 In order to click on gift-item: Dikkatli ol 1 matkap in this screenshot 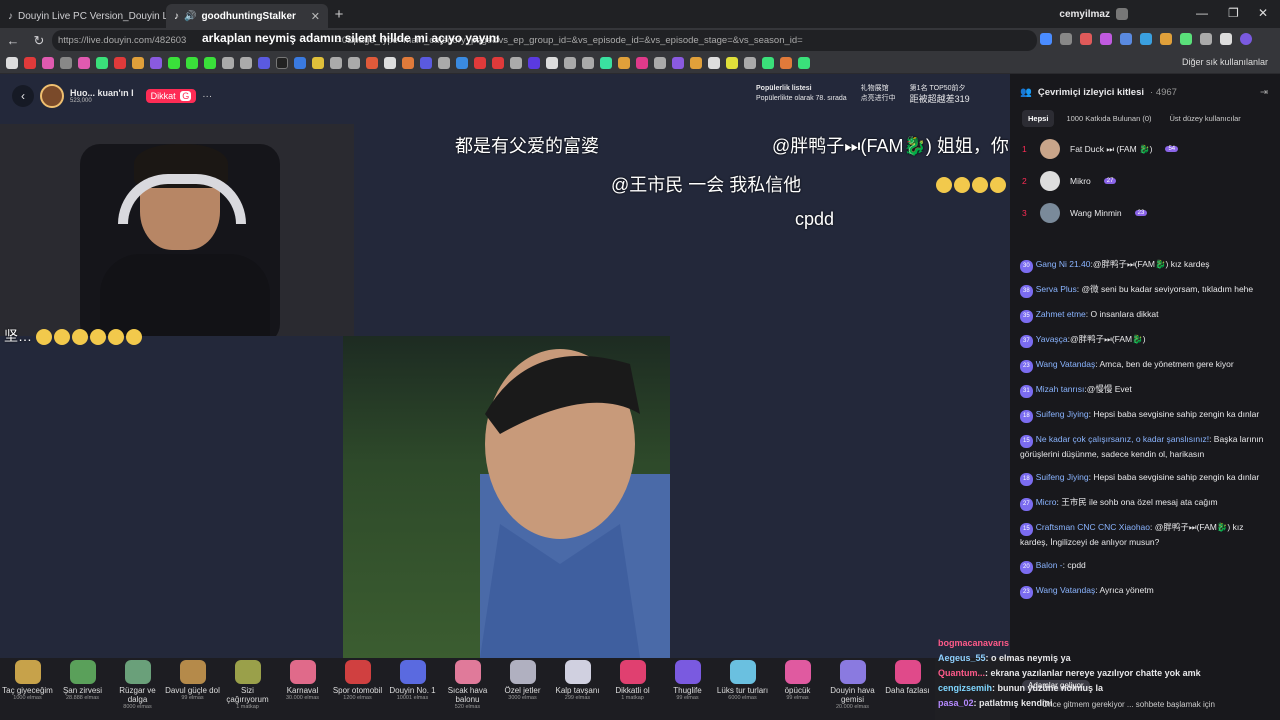, I will do `click(632, 689)`.